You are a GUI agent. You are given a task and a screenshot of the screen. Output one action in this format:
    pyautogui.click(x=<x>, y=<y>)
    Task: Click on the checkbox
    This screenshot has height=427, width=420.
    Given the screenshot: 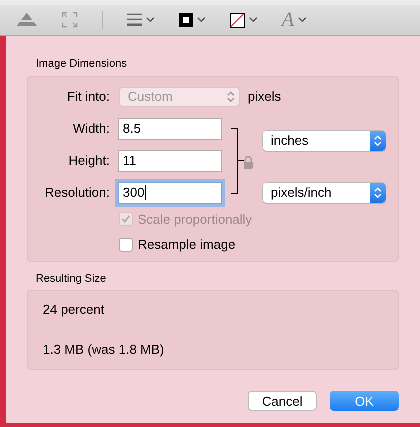 What is the action you would take?
    pyautogui.click(x=126, y=245)
    